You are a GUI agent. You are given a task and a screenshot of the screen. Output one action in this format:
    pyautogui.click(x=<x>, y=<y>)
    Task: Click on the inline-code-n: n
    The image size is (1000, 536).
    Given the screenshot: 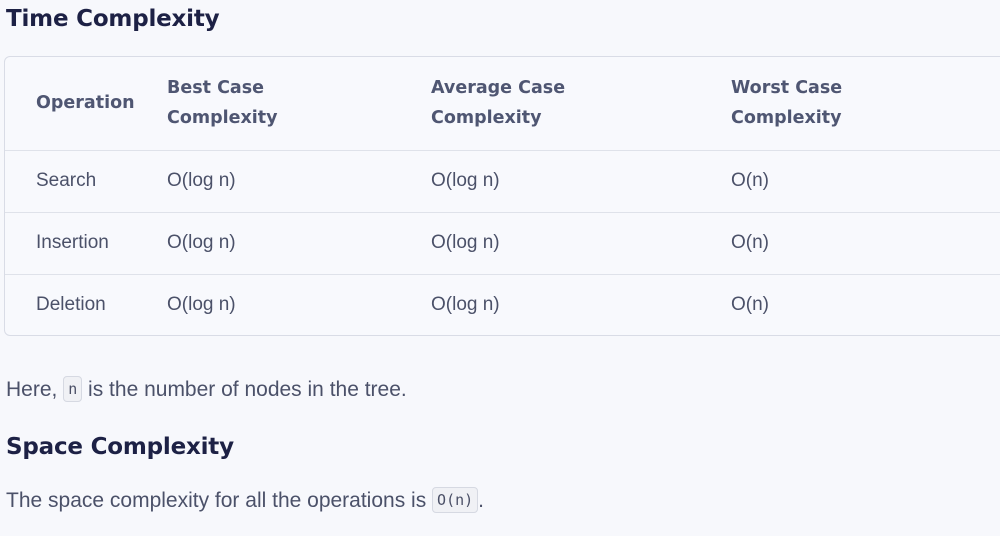 What is the action you would take?
    pyautogui.click(x=73, y=389)
    